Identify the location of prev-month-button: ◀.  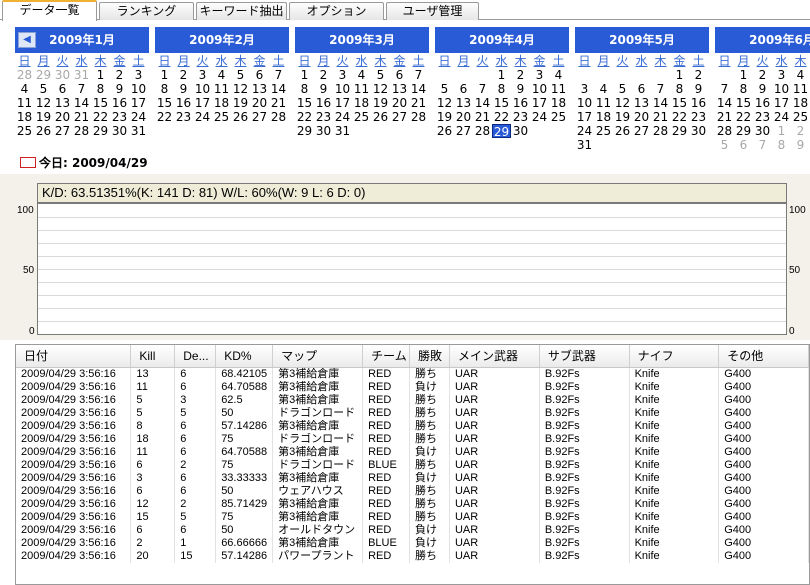
(27, 40).